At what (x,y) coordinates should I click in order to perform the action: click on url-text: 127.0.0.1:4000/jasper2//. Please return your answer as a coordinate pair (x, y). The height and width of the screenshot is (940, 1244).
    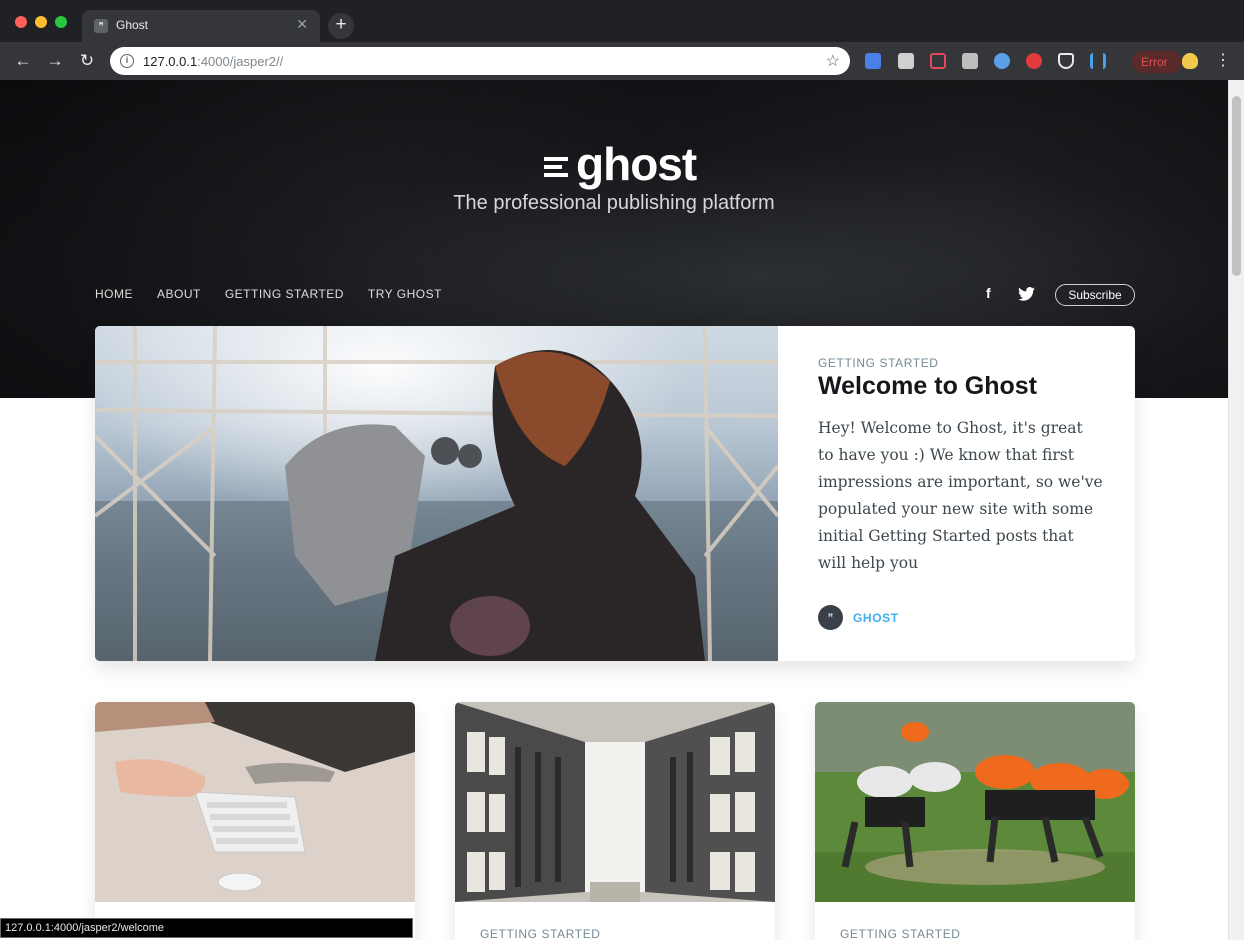
    Looking at the image, I should click on (213, 61).